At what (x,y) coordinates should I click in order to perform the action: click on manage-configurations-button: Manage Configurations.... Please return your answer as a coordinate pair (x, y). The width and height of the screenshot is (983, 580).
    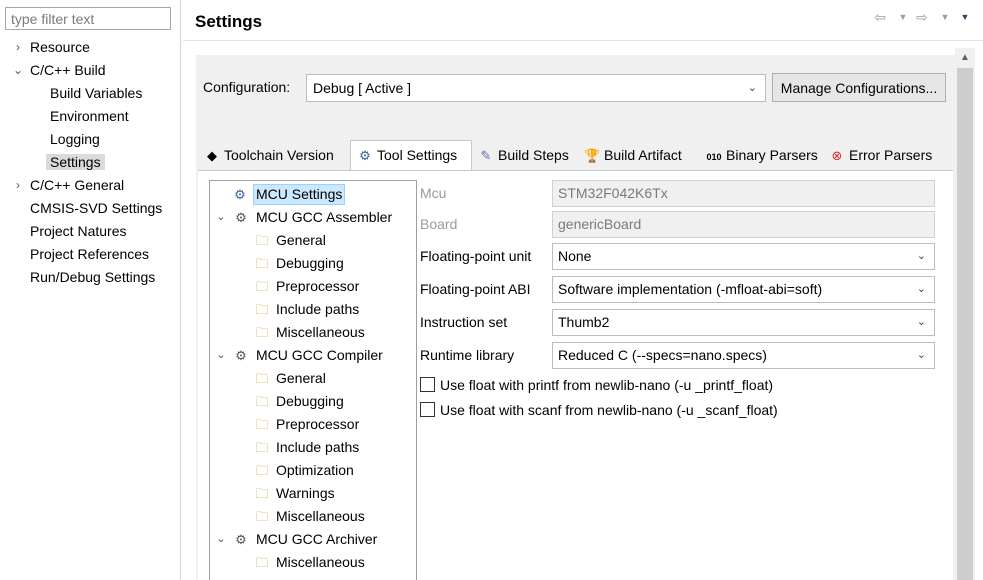
    Looking at the image, I should click on (859, 87).